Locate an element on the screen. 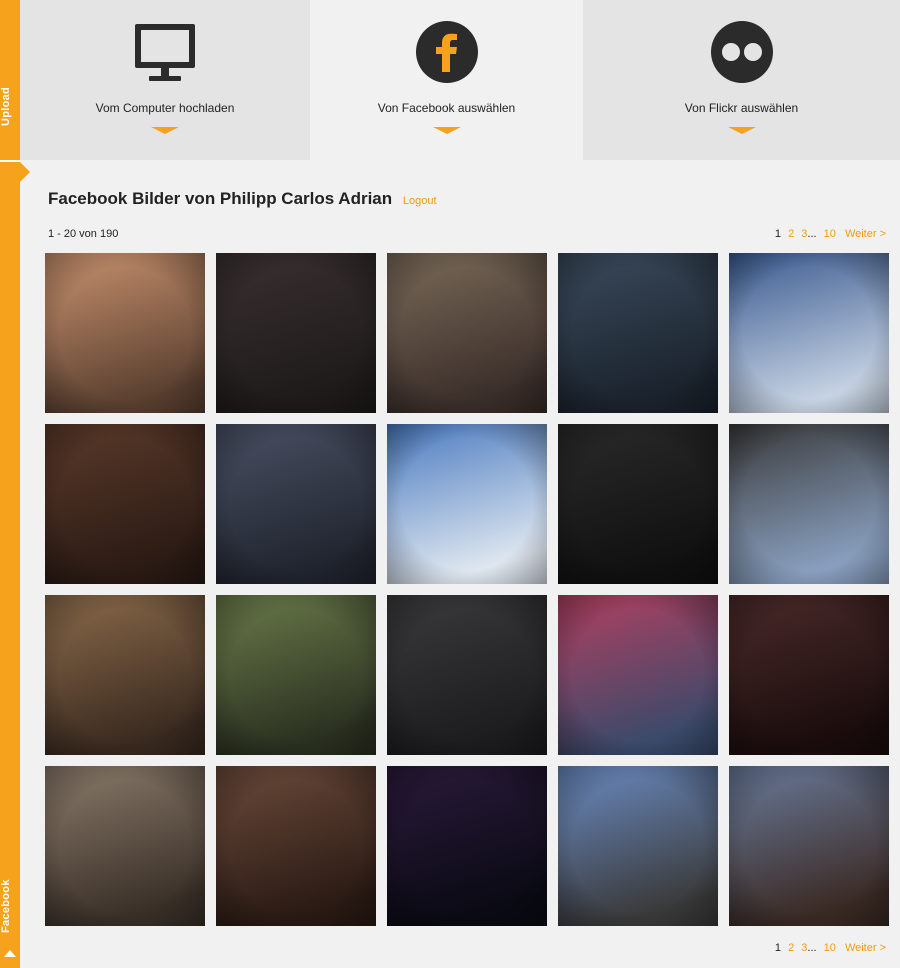 Image resolution: width=900 pixels, height=968 pixels. tab-label: Vom Computer hochladen is located at coordinates (165, 108).